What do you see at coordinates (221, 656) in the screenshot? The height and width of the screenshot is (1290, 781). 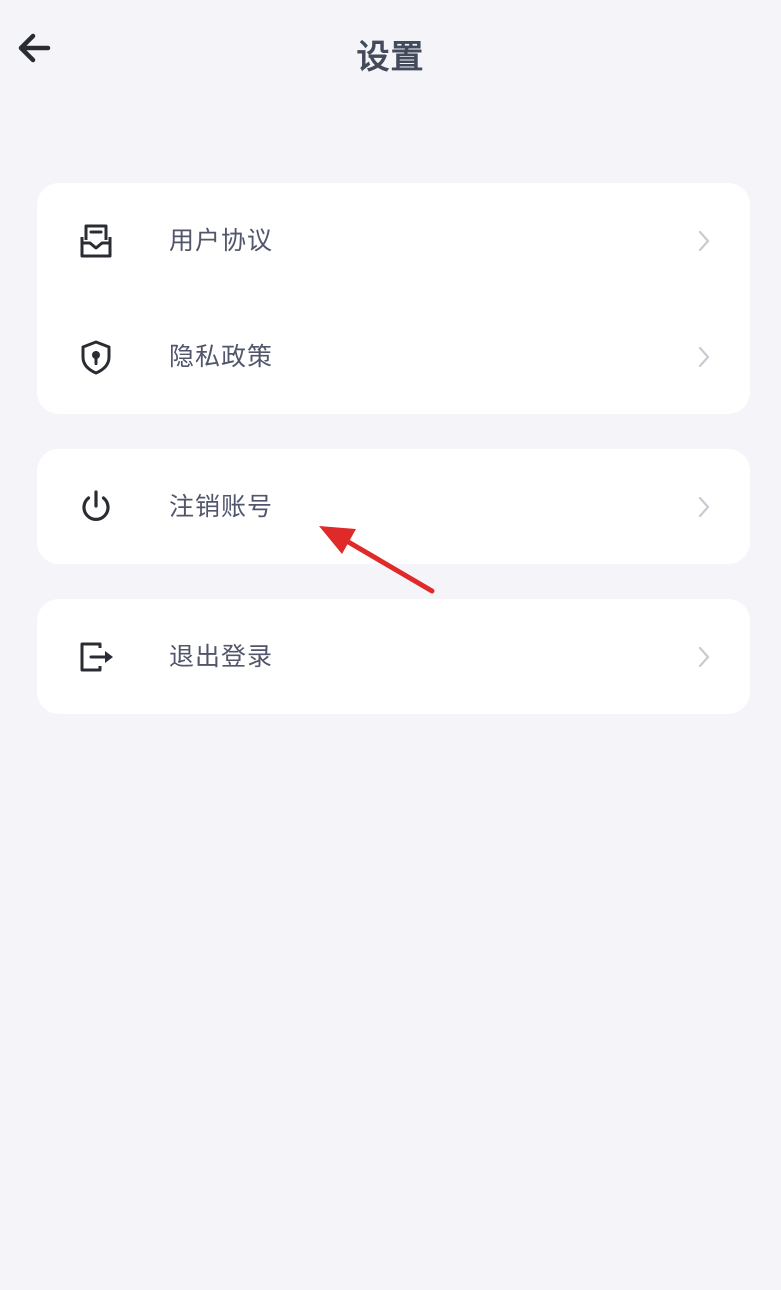 I see `menu-item-label: 退出登录` at bounding box center [221, 656].